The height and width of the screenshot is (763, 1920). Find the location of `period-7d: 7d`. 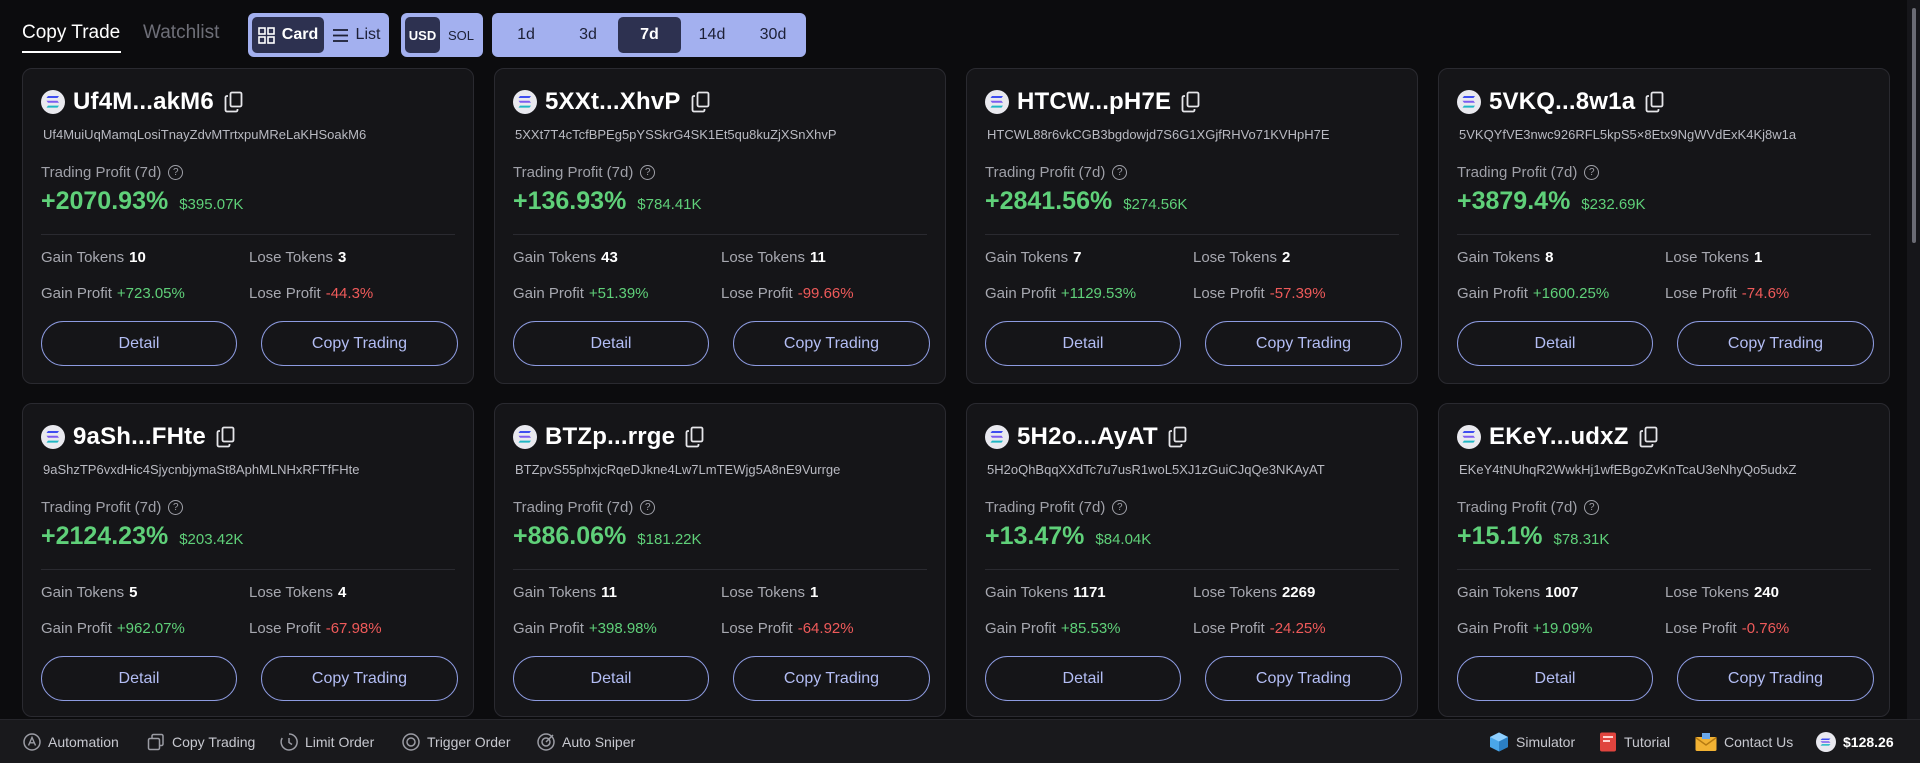

period-7d: 7d is located at coordinates (649, 35).